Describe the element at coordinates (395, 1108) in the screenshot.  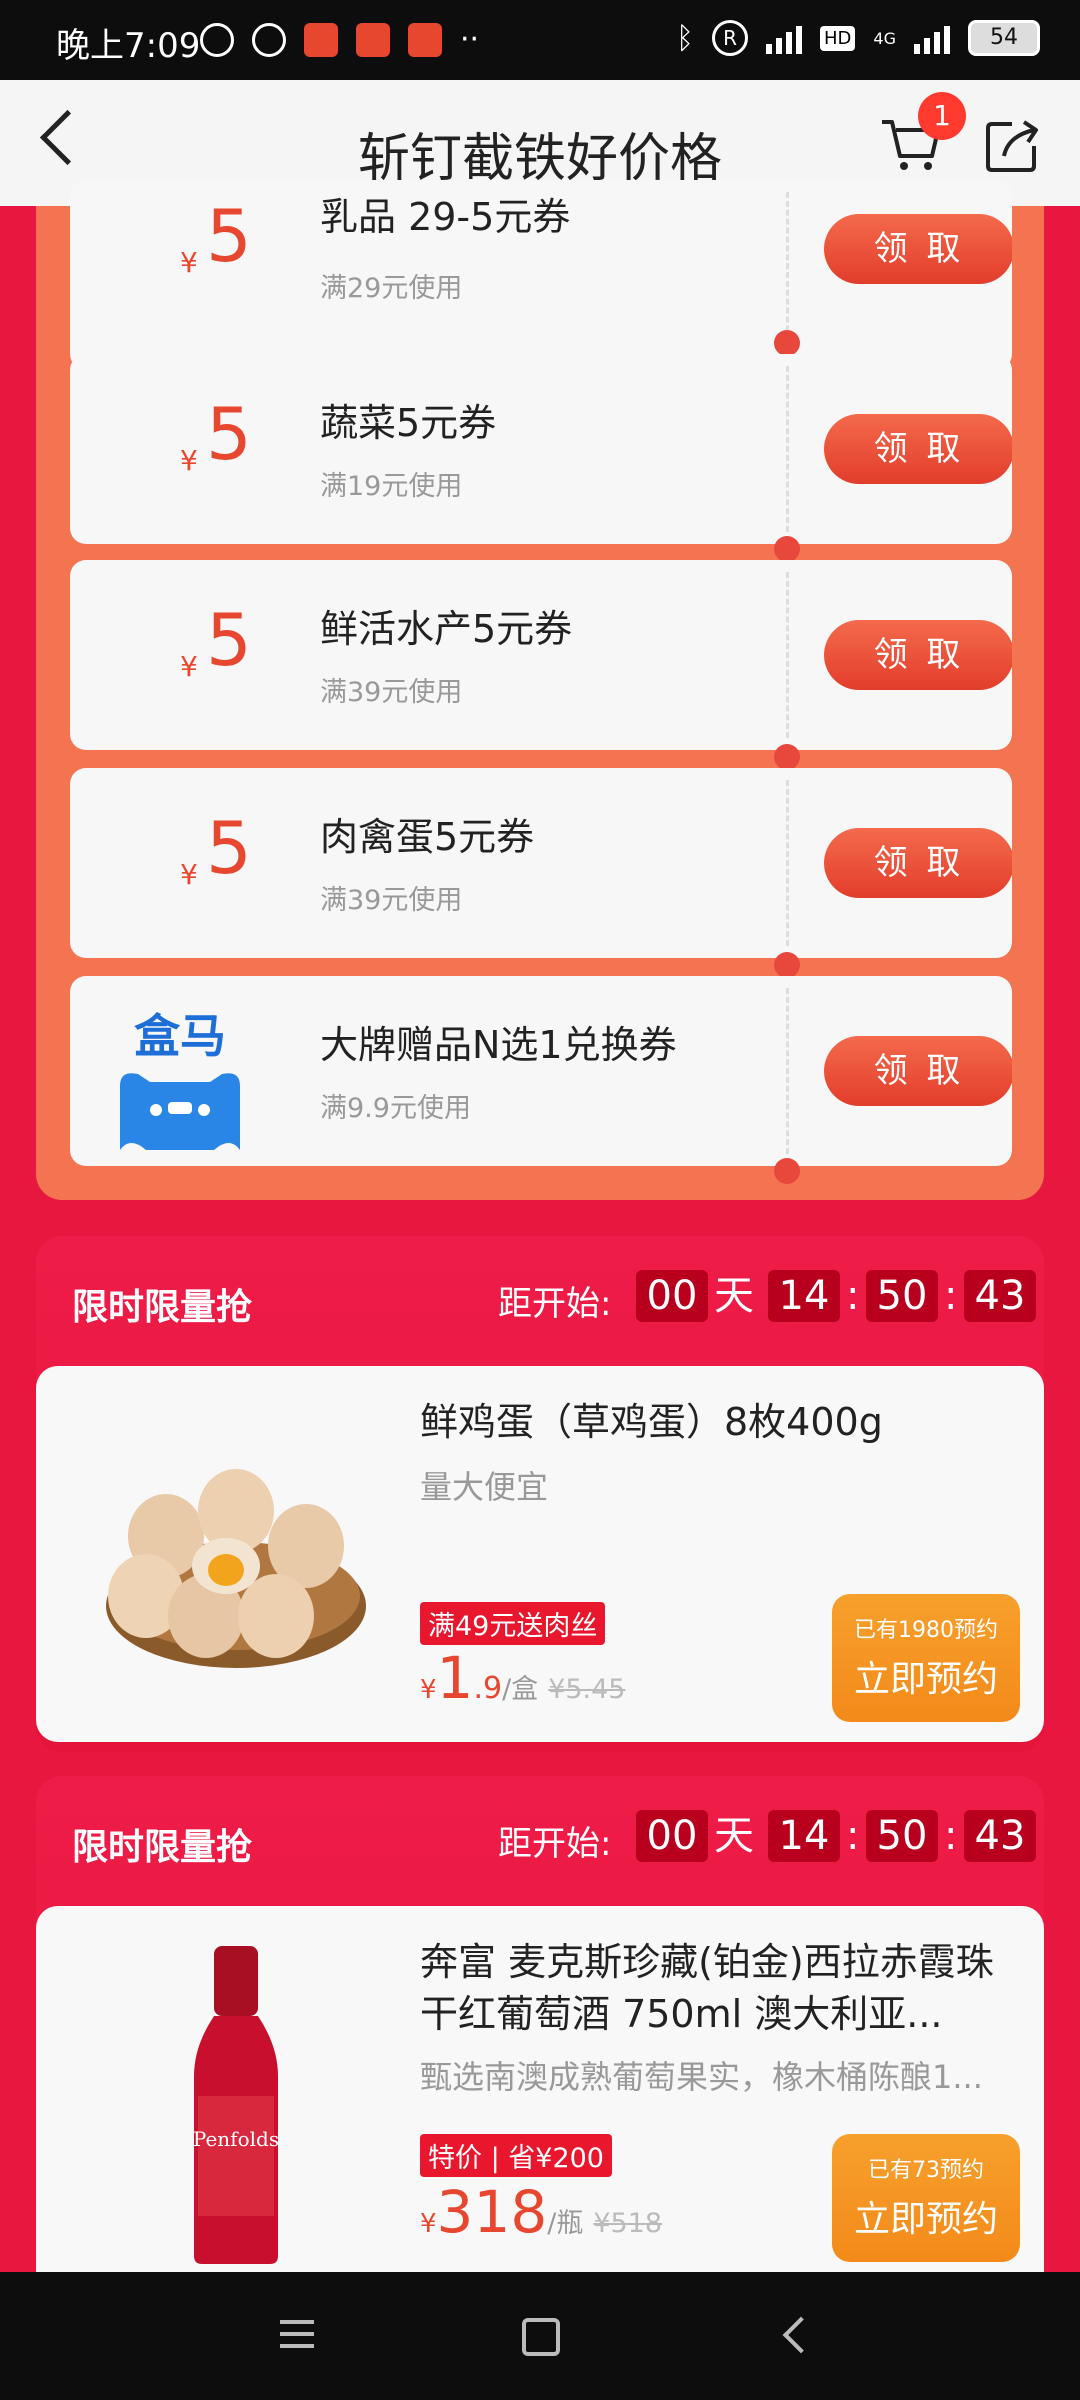
I see `coupon-condition: 满9.9元使用` at that location.